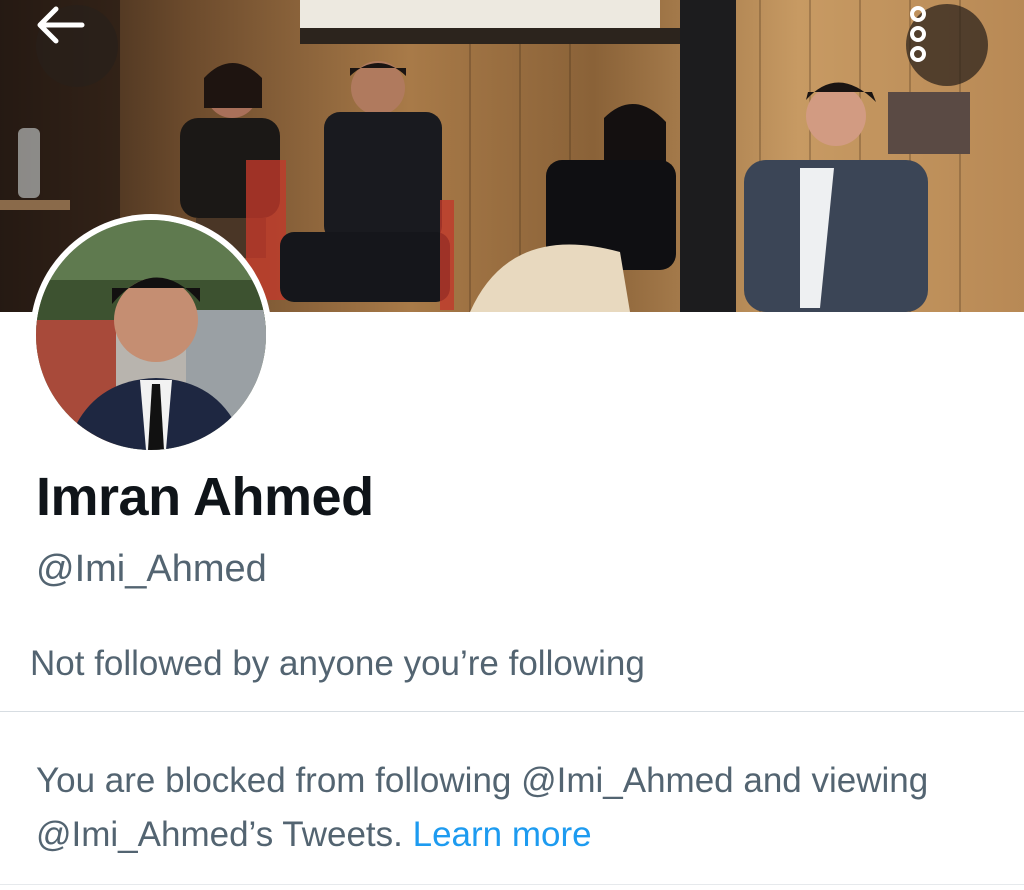  What do you see at coordinates (151, 569) in the screenshot?
I see `handle: @Imi_Ahmed` at bounding box center [151, 569].